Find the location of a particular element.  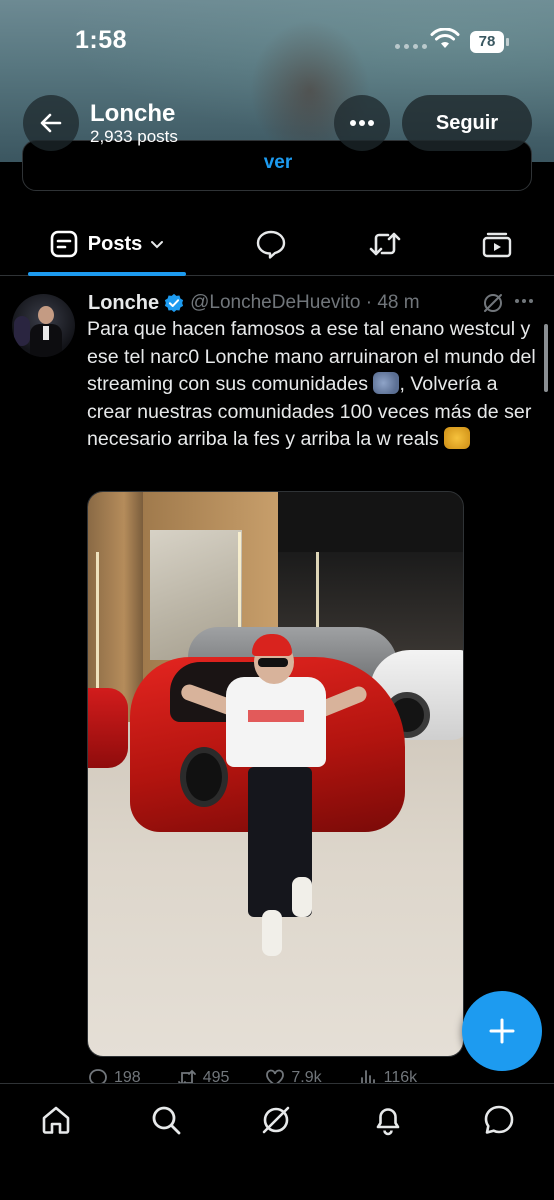

plus-icon is located at coordinates (502, 1031).